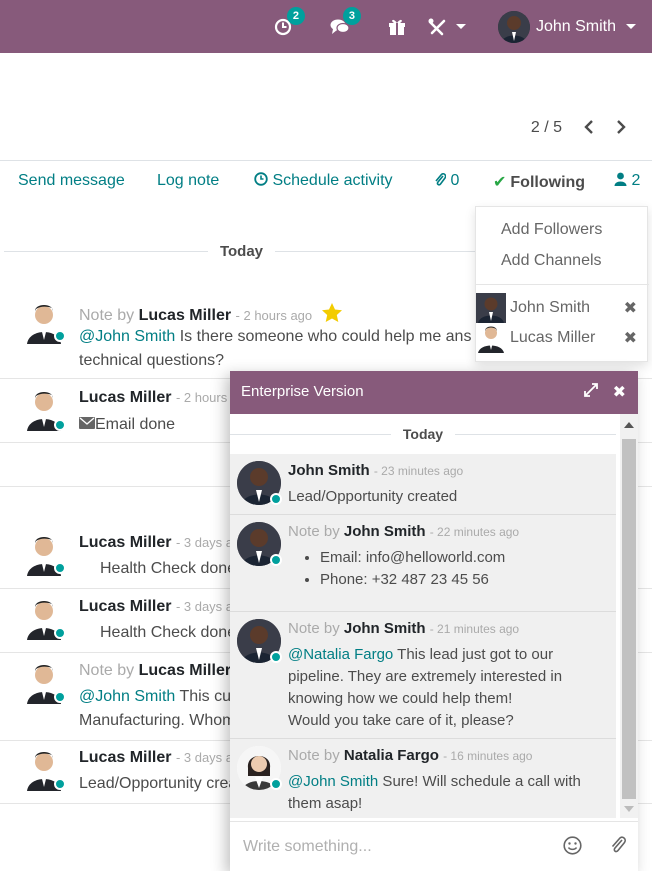 This screenshot has height=871, width=652. Describe the element at coordinates (261, 179) in the screenshot. I see `clock-icon` at that location.